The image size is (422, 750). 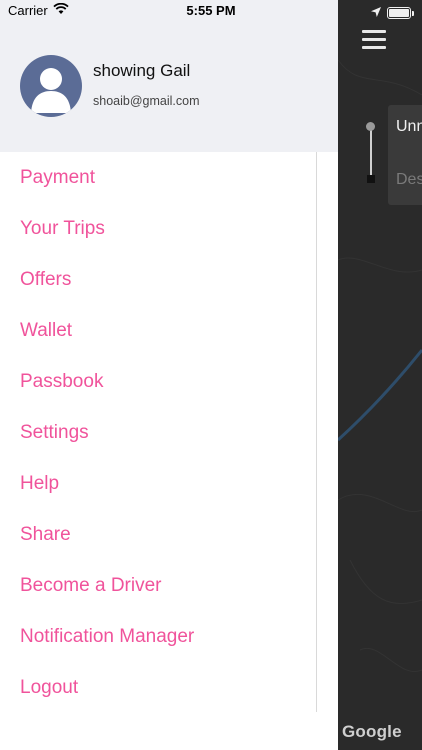 I want to click on drawer-divider, so click(x=316, y=432).